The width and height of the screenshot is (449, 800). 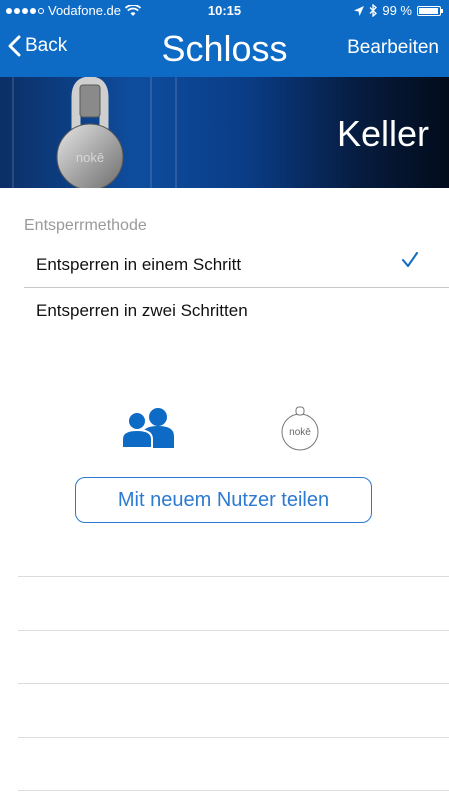 What do you see at coordinates (148, 427) in the screenshot?
I see `users-icon` at bounding box center [148, 427].